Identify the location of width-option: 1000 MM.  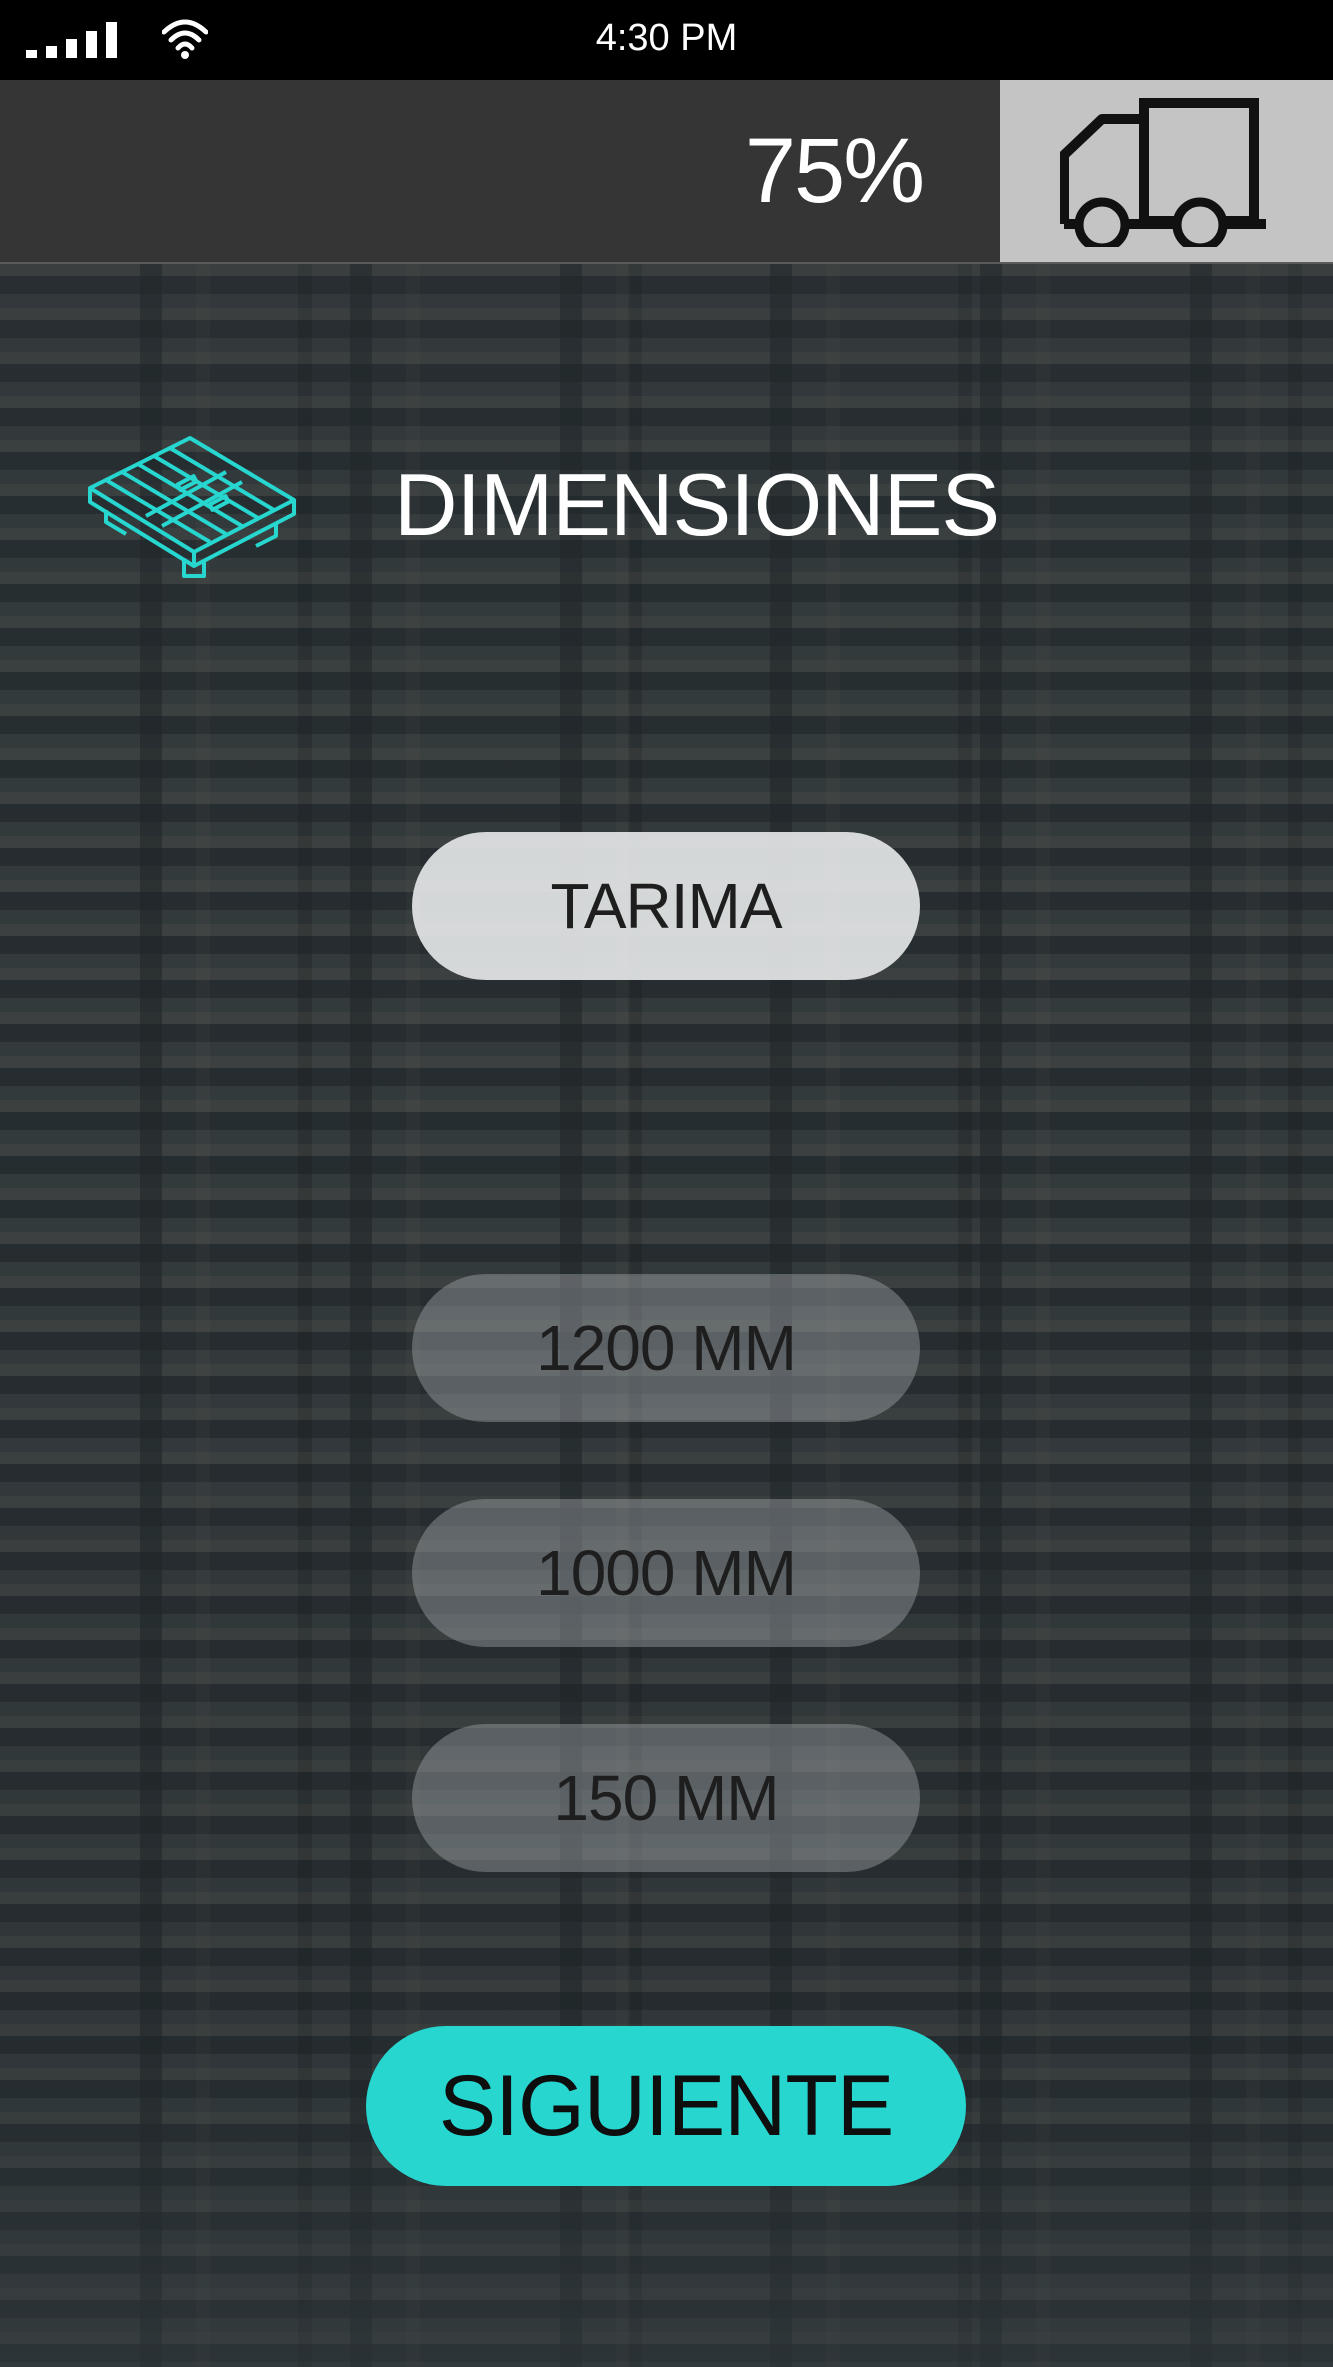
(666, 1573).